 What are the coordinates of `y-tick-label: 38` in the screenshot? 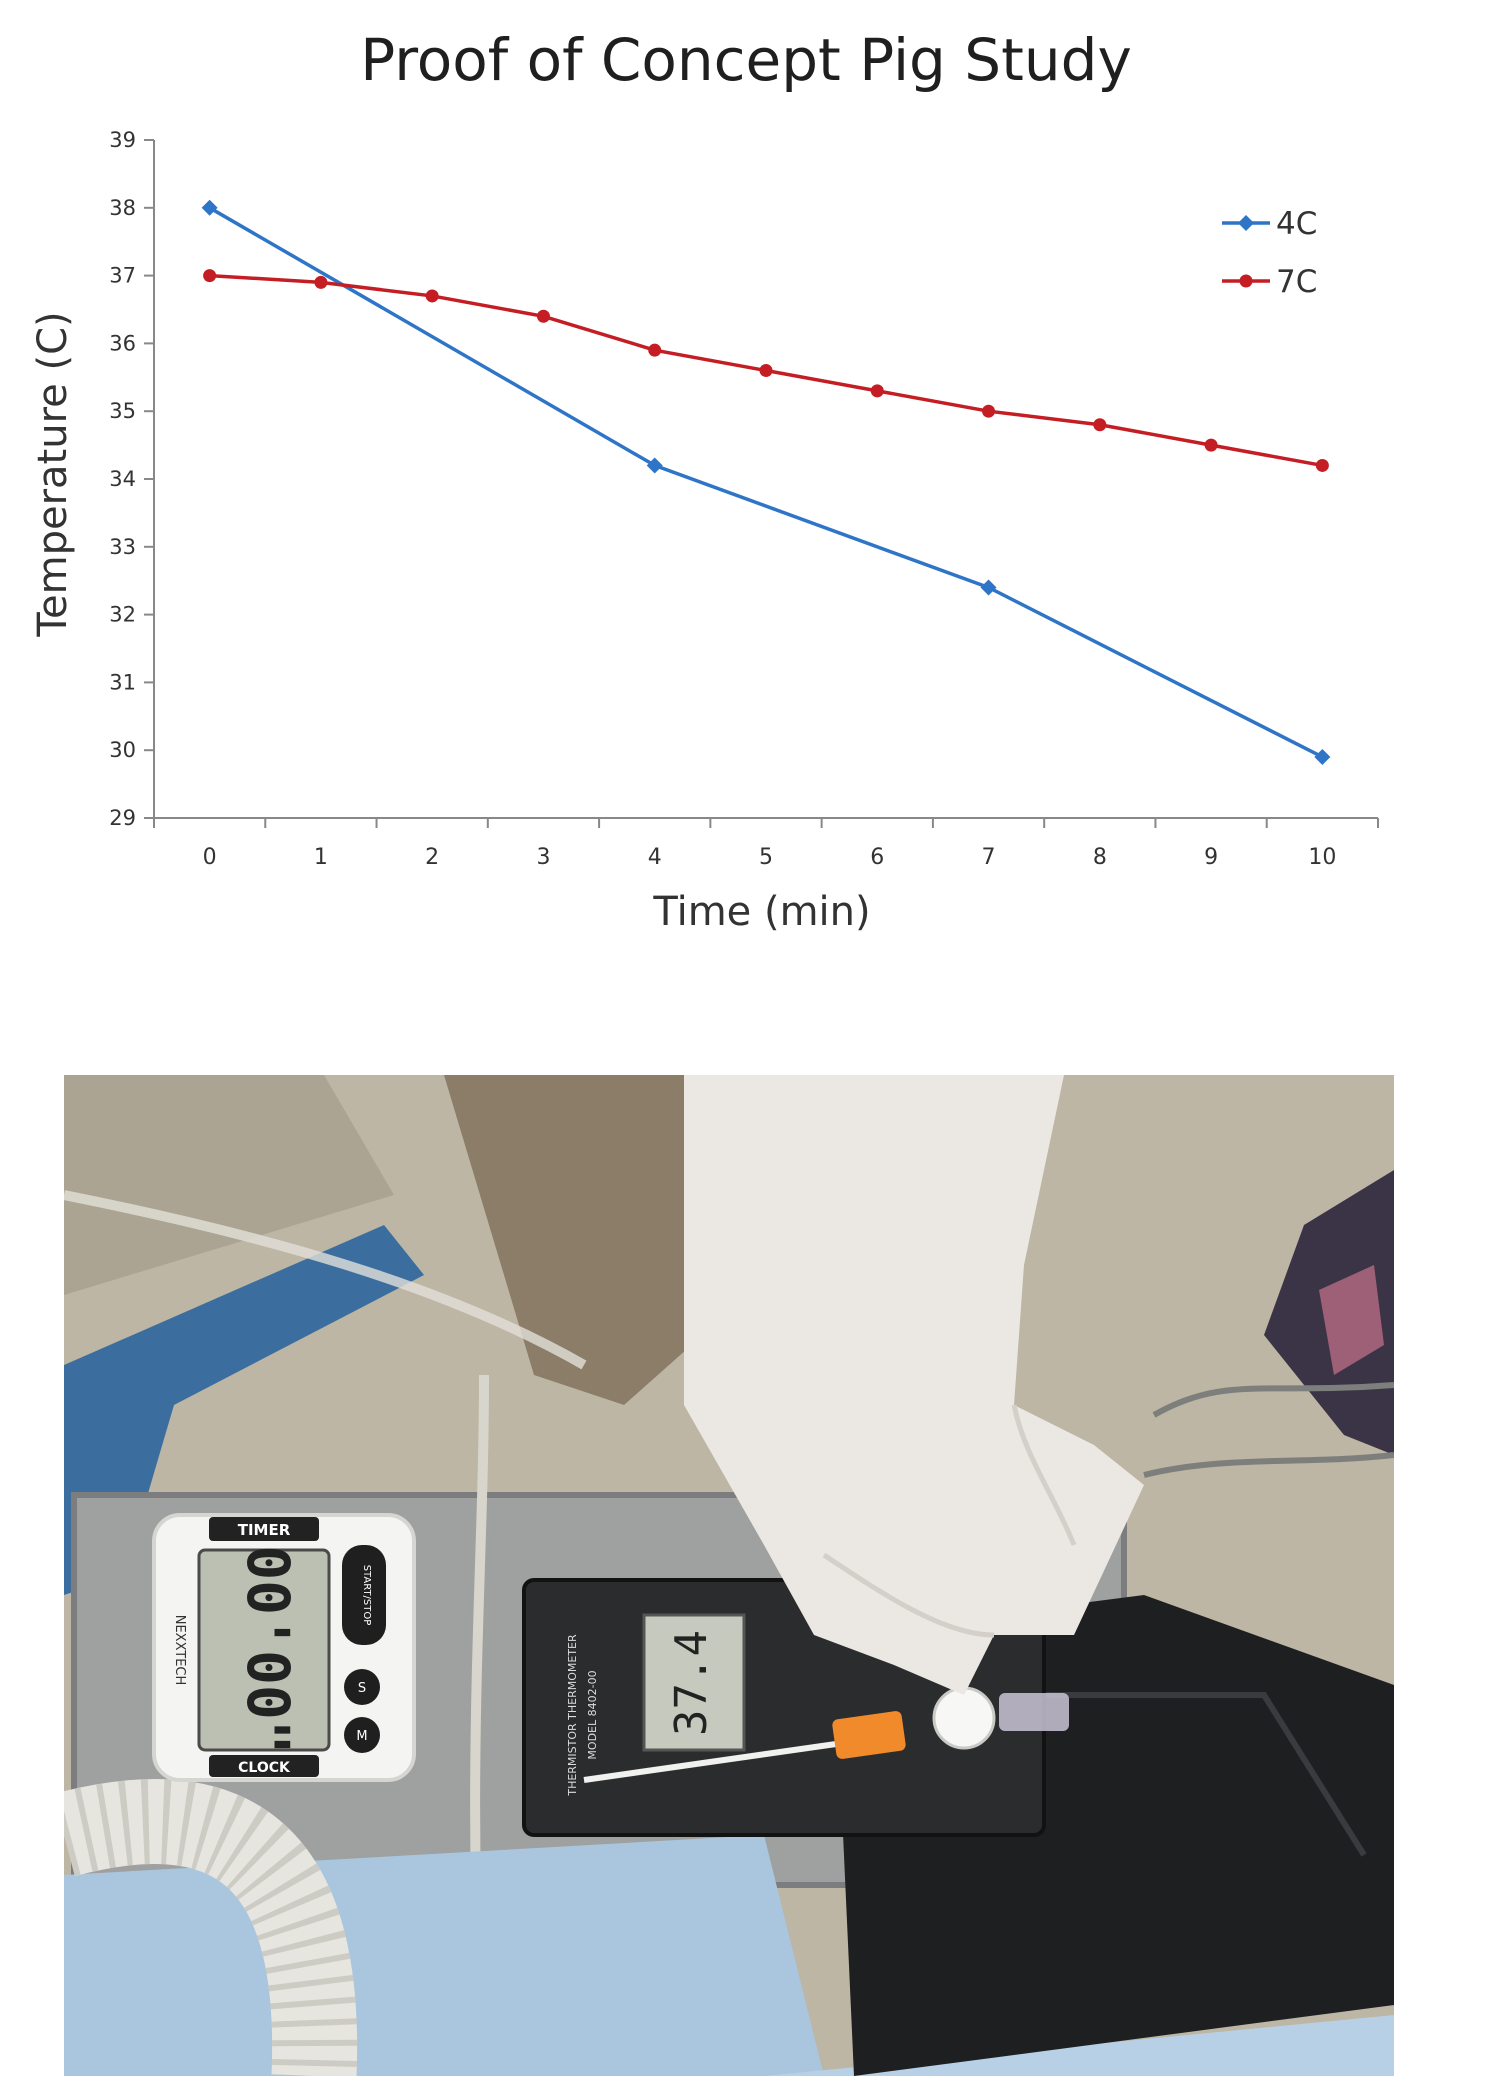 It's located at (122, 208).